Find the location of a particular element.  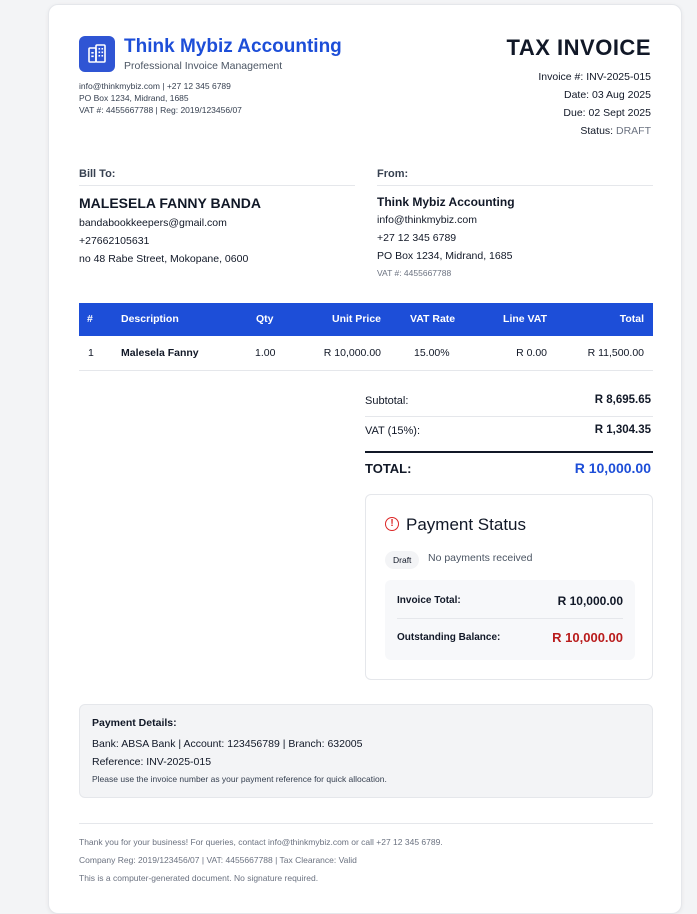

row-line-vat: R 0.00 is located at coordinates (531, 353).